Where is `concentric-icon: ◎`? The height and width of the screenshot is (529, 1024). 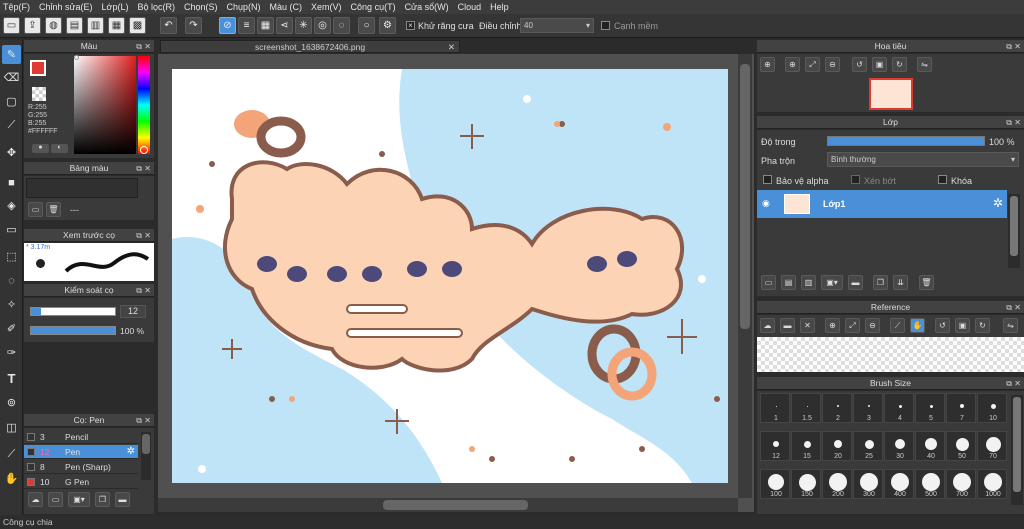 concentric-icon: ◎ is located at coordinates (322, 25).